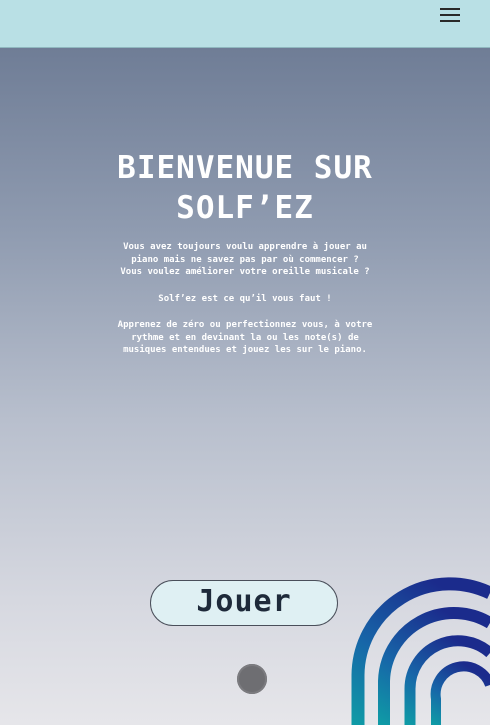 This screenshot has height=725, width=490. Describe the element at coordinates (245, 24) in the screenshot. I see `top-bar` at that location.